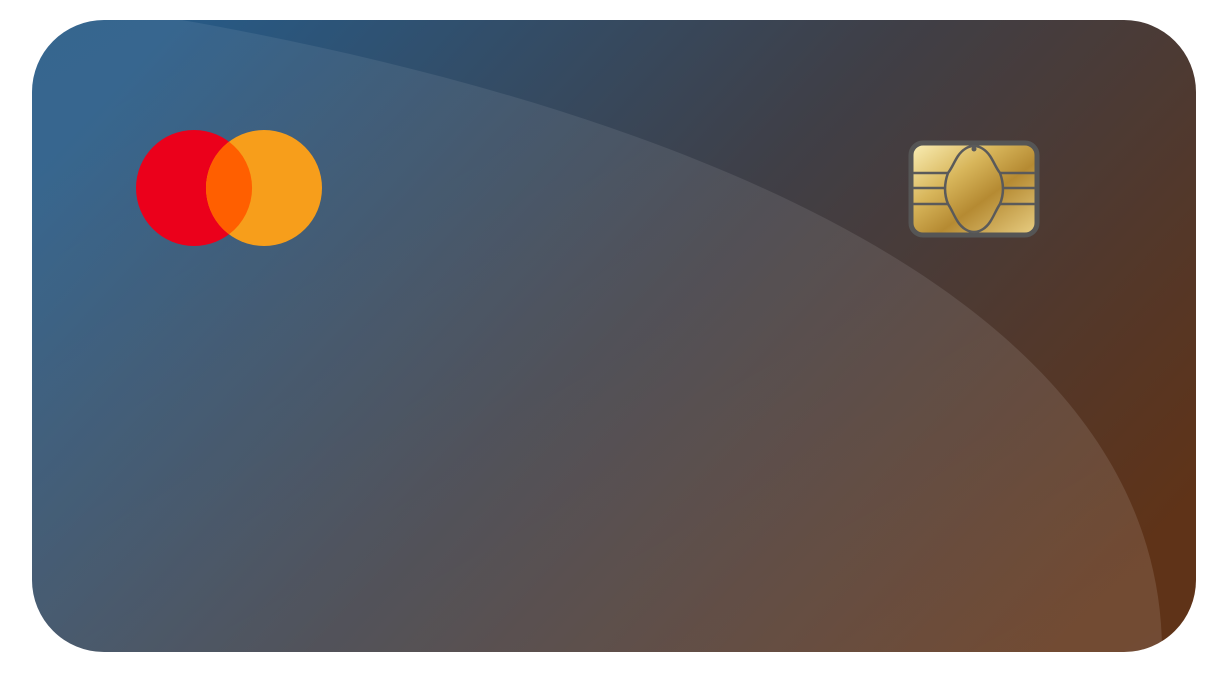 This screenshot has width=1228, height=684. Describe the element at coordinates (229, 188) in the screenshot. I see `mastercard-logo-icon` at that location.